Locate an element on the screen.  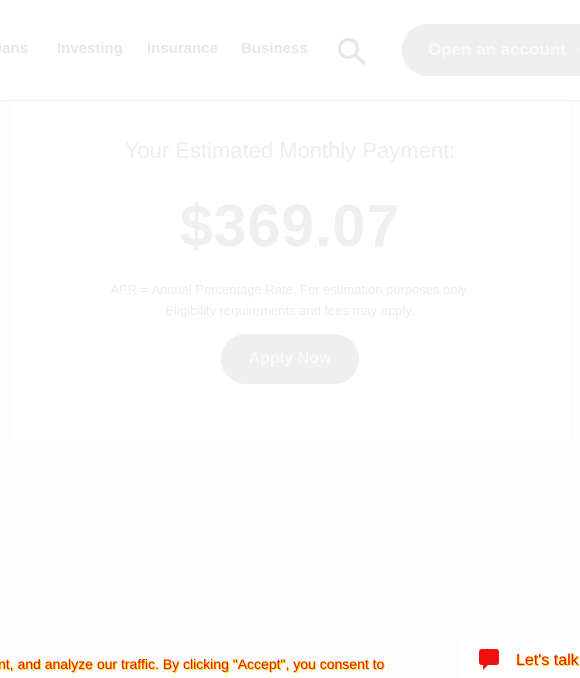
chat-widget: Let's talk is located at coordinates (521, 659).